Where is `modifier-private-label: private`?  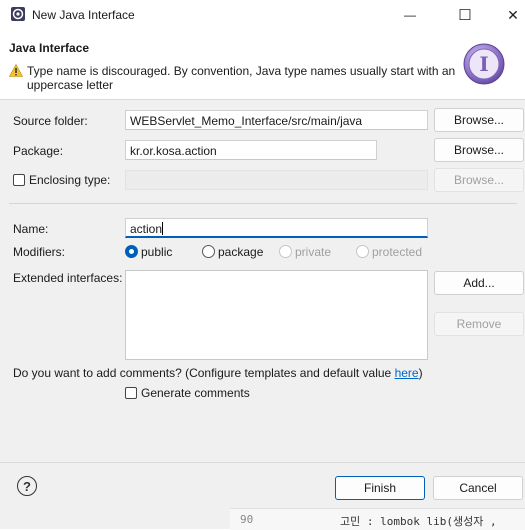 modifier-private-label: private is located at coordinates (313, 252).